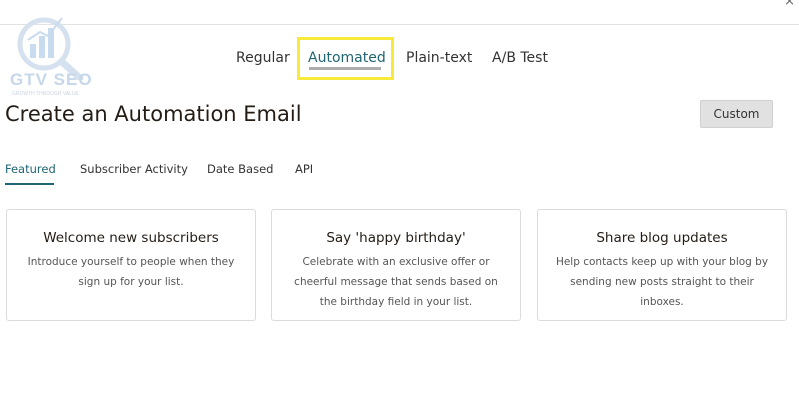 The height and width of the screenshot is (397, 799). Describe the element at coordinates (240, 169) in the screenshot. I see `tab-date-based: Date Based` at that location.